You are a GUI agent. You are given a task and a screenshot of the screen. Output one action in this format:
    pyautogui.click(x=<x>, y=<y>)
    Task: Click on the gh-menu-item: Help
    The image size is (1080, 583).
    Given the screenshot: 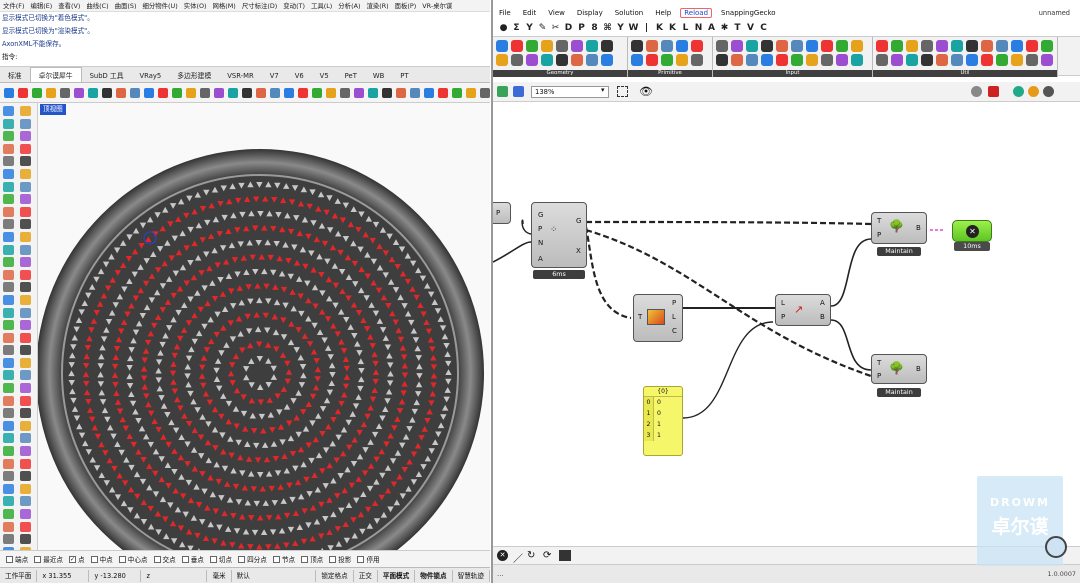 What is the action you would take?
    pyautogui.click(x=663, y=13)
    